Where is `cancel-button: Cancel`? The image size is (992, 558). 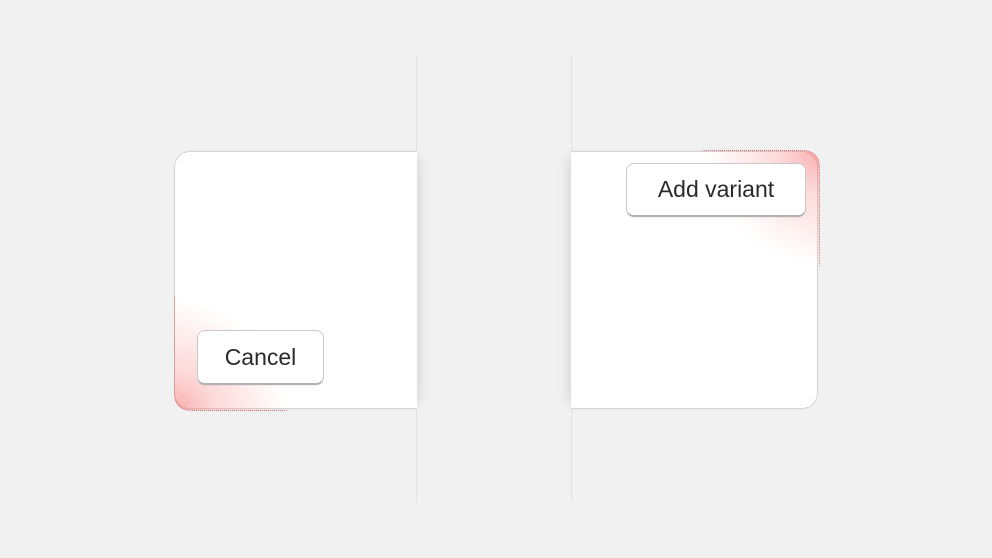 cancel-button: Cancel is located at coordinates (260, 357).